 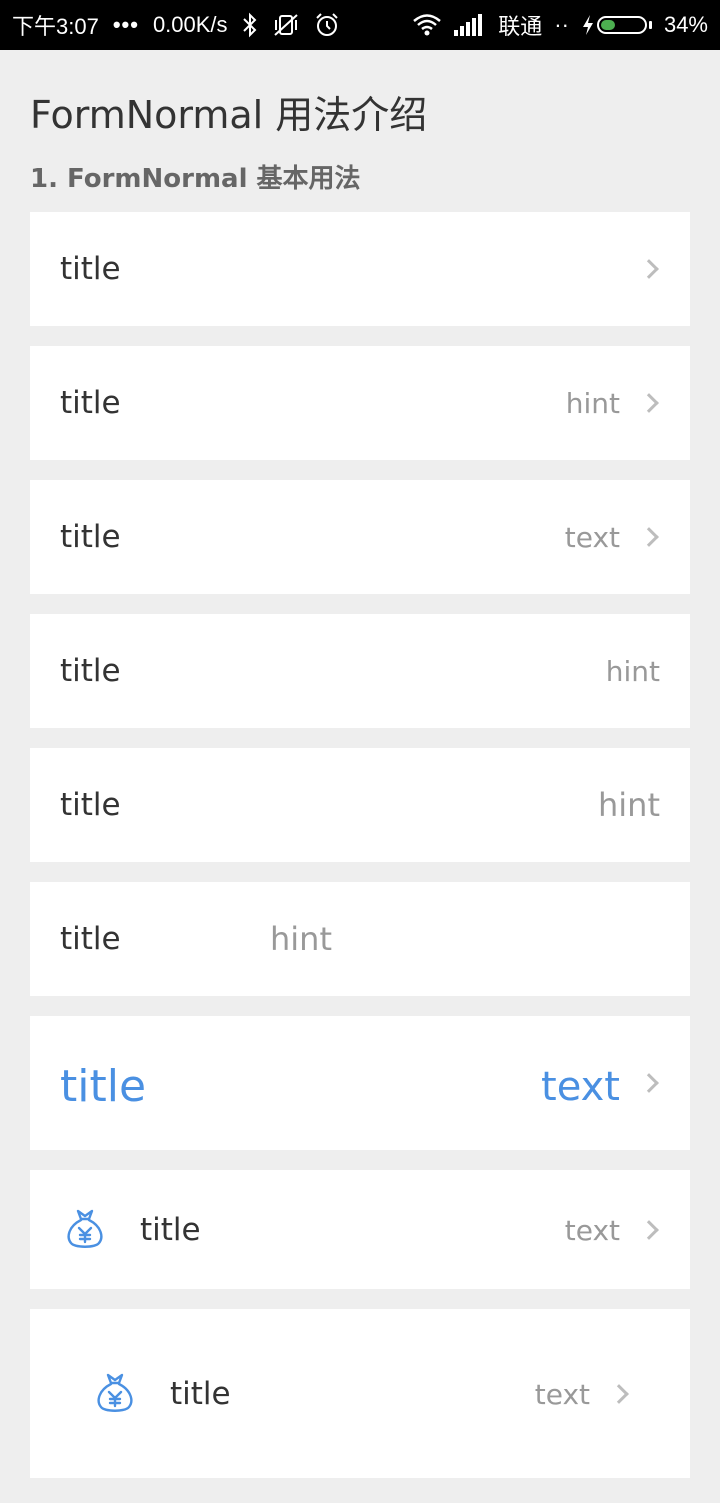 I want to click on network-speed: 0.00K/s, so click(x=190, y=24).